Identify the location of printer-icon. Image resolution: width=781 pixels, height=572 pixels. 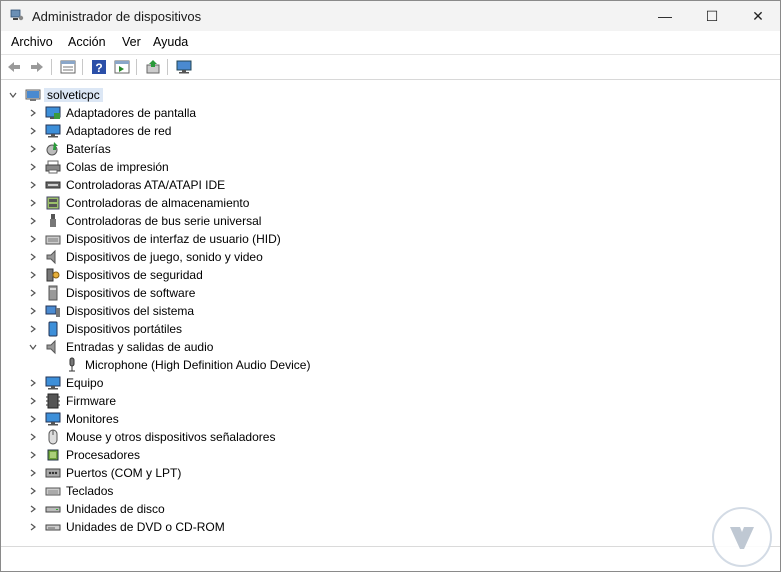
(53, 167).